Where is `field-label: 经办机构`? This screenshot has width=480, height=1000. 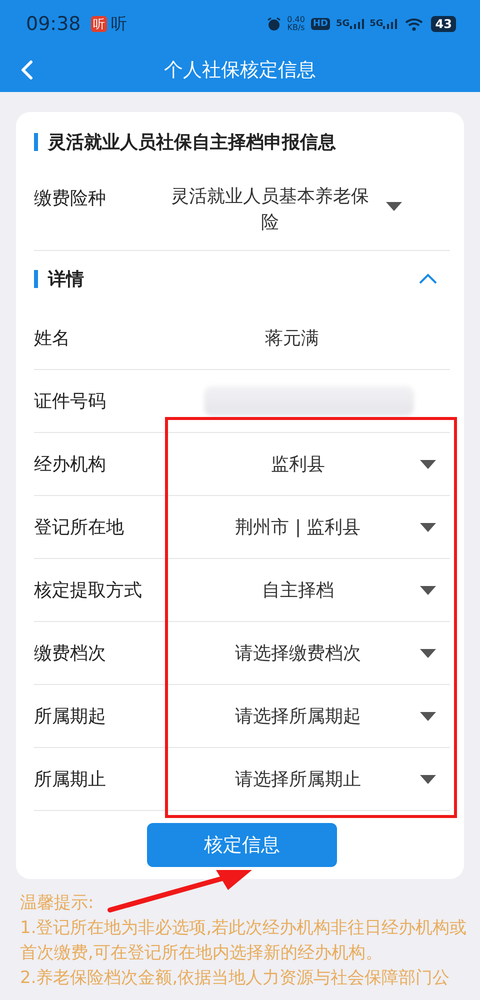
field-label: 经办机构 is located at coordinates (70, 464).